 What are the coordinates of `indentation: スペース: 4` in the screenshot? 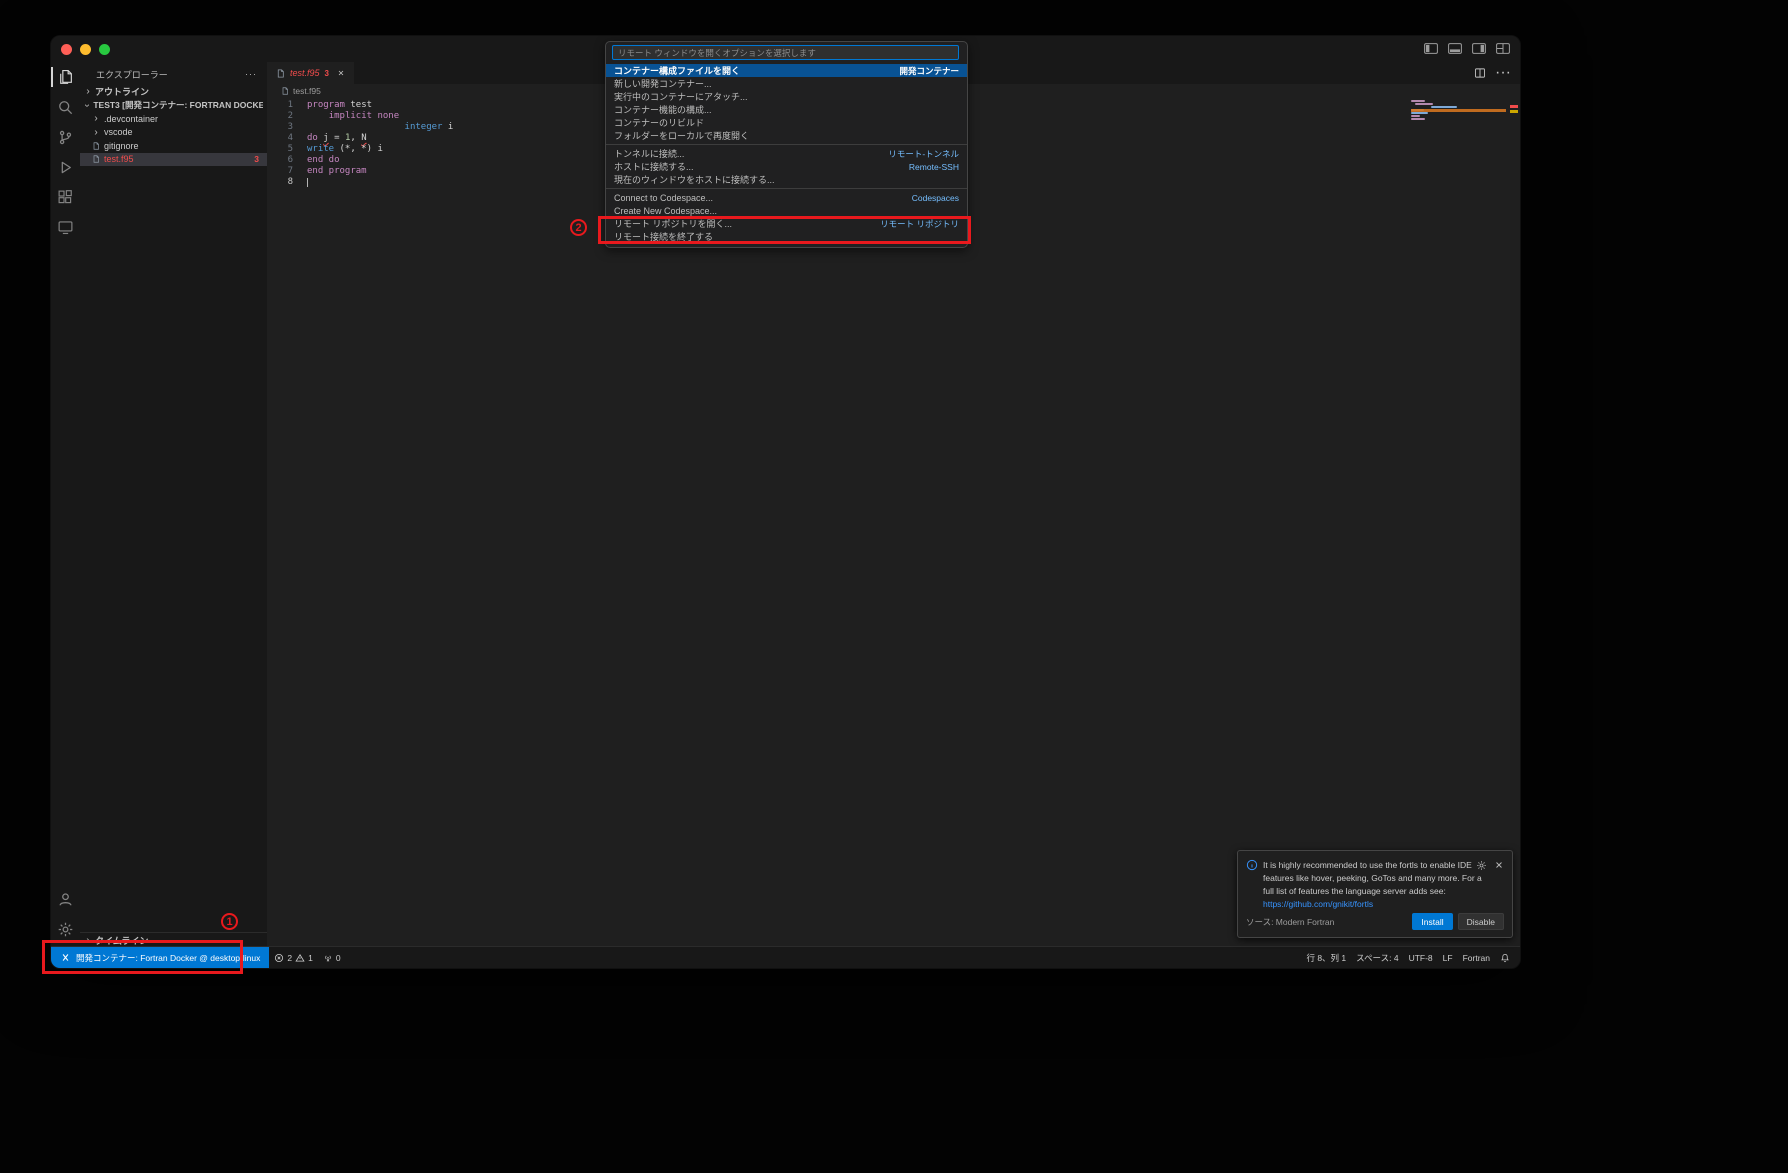 It's located at (1377, 958).